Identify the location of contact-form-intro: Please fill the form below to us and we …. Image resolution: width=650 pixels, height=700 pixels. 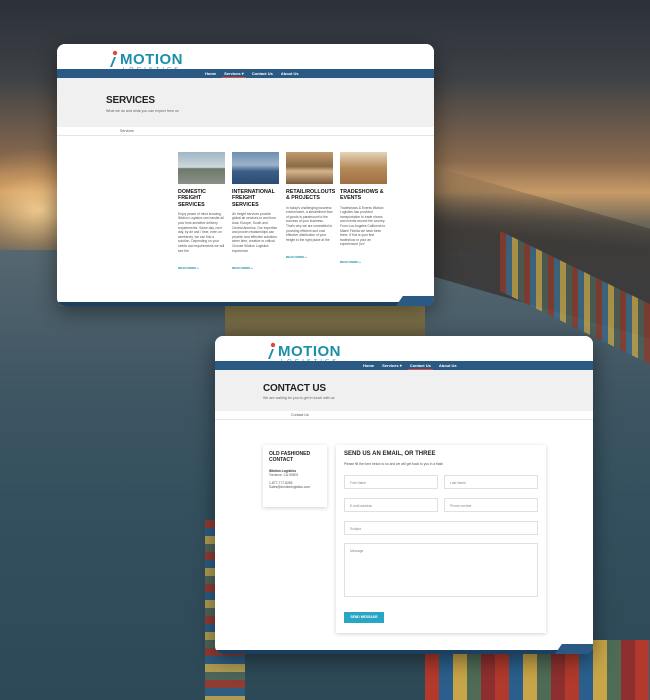
(394, 464).